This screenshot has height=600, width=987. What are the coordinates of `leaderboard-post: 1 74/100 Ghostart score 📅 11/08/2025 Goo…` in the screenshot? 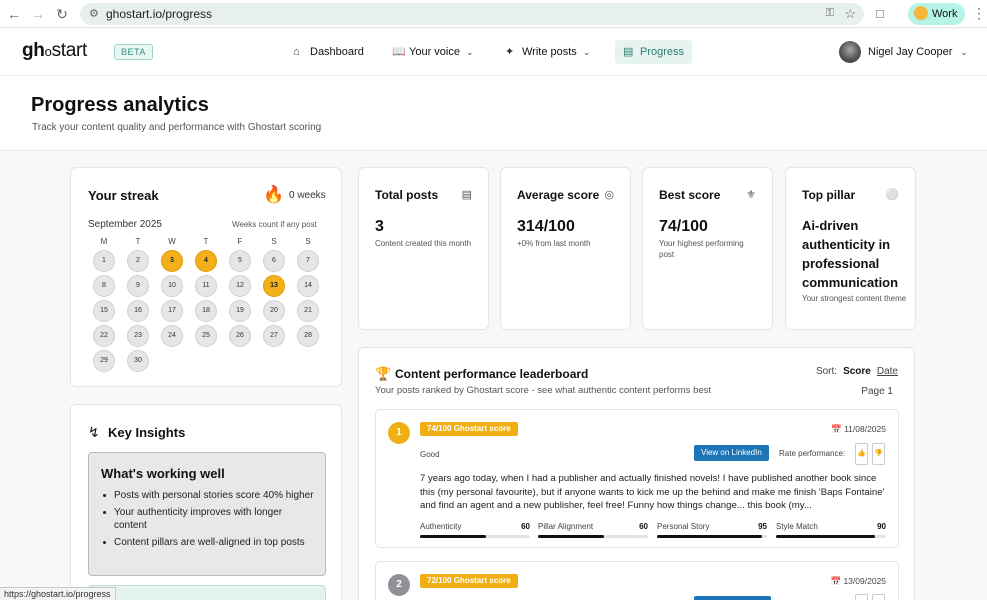 It's located at (637, 478).